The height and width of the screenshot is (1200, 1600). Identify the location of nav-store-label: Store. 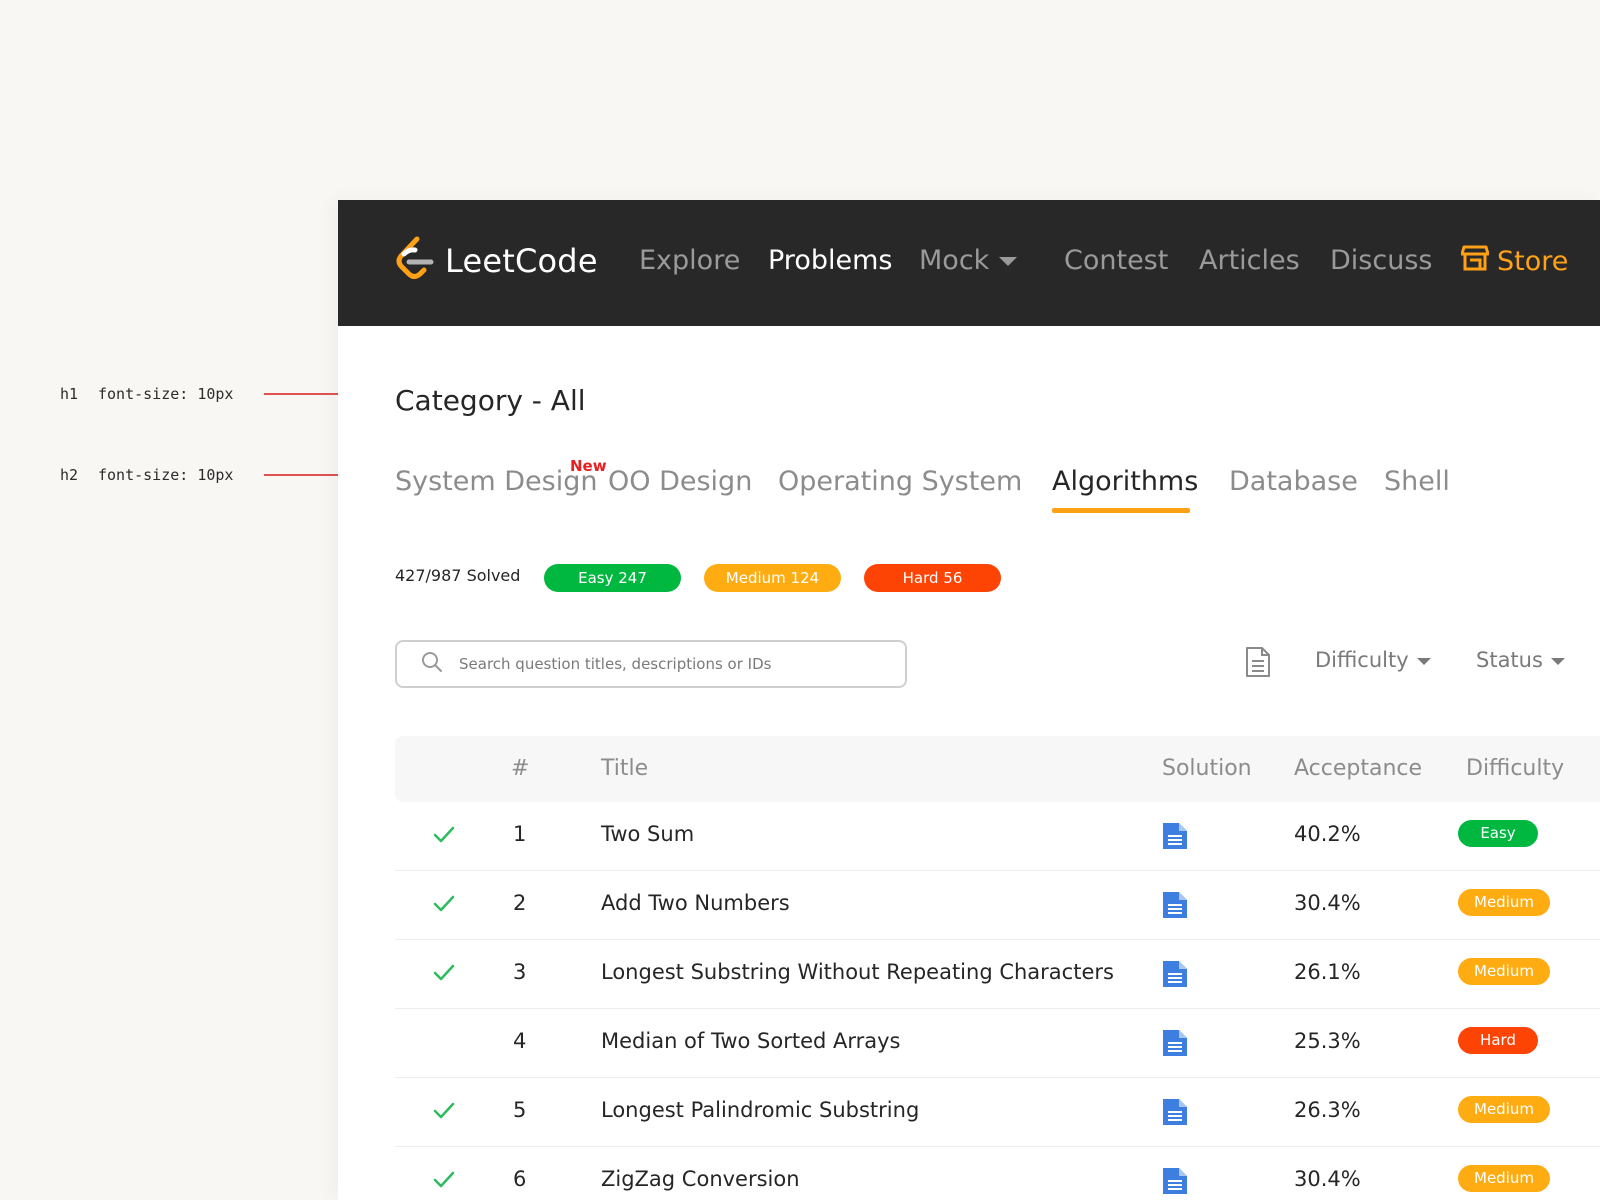
(1533, 261).